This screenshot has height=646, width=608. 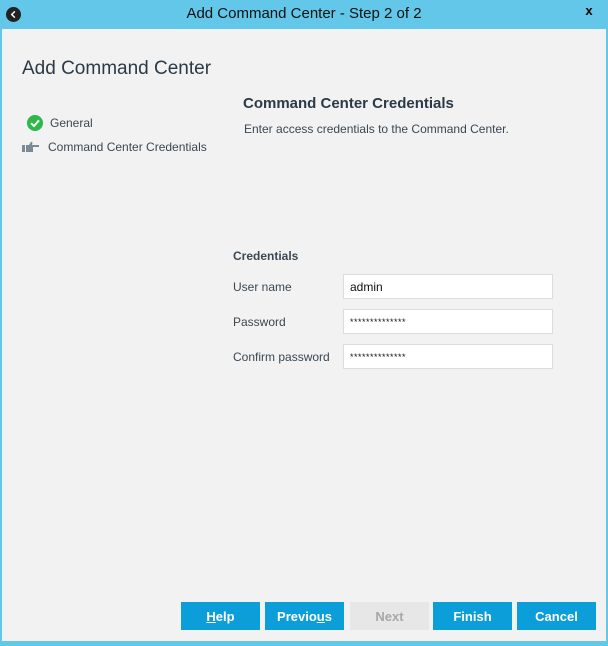 What do you see at coordinates (556, 616) in the screenshot?
I see `cancel-button: Cancel` at bounding box center [556, 616].